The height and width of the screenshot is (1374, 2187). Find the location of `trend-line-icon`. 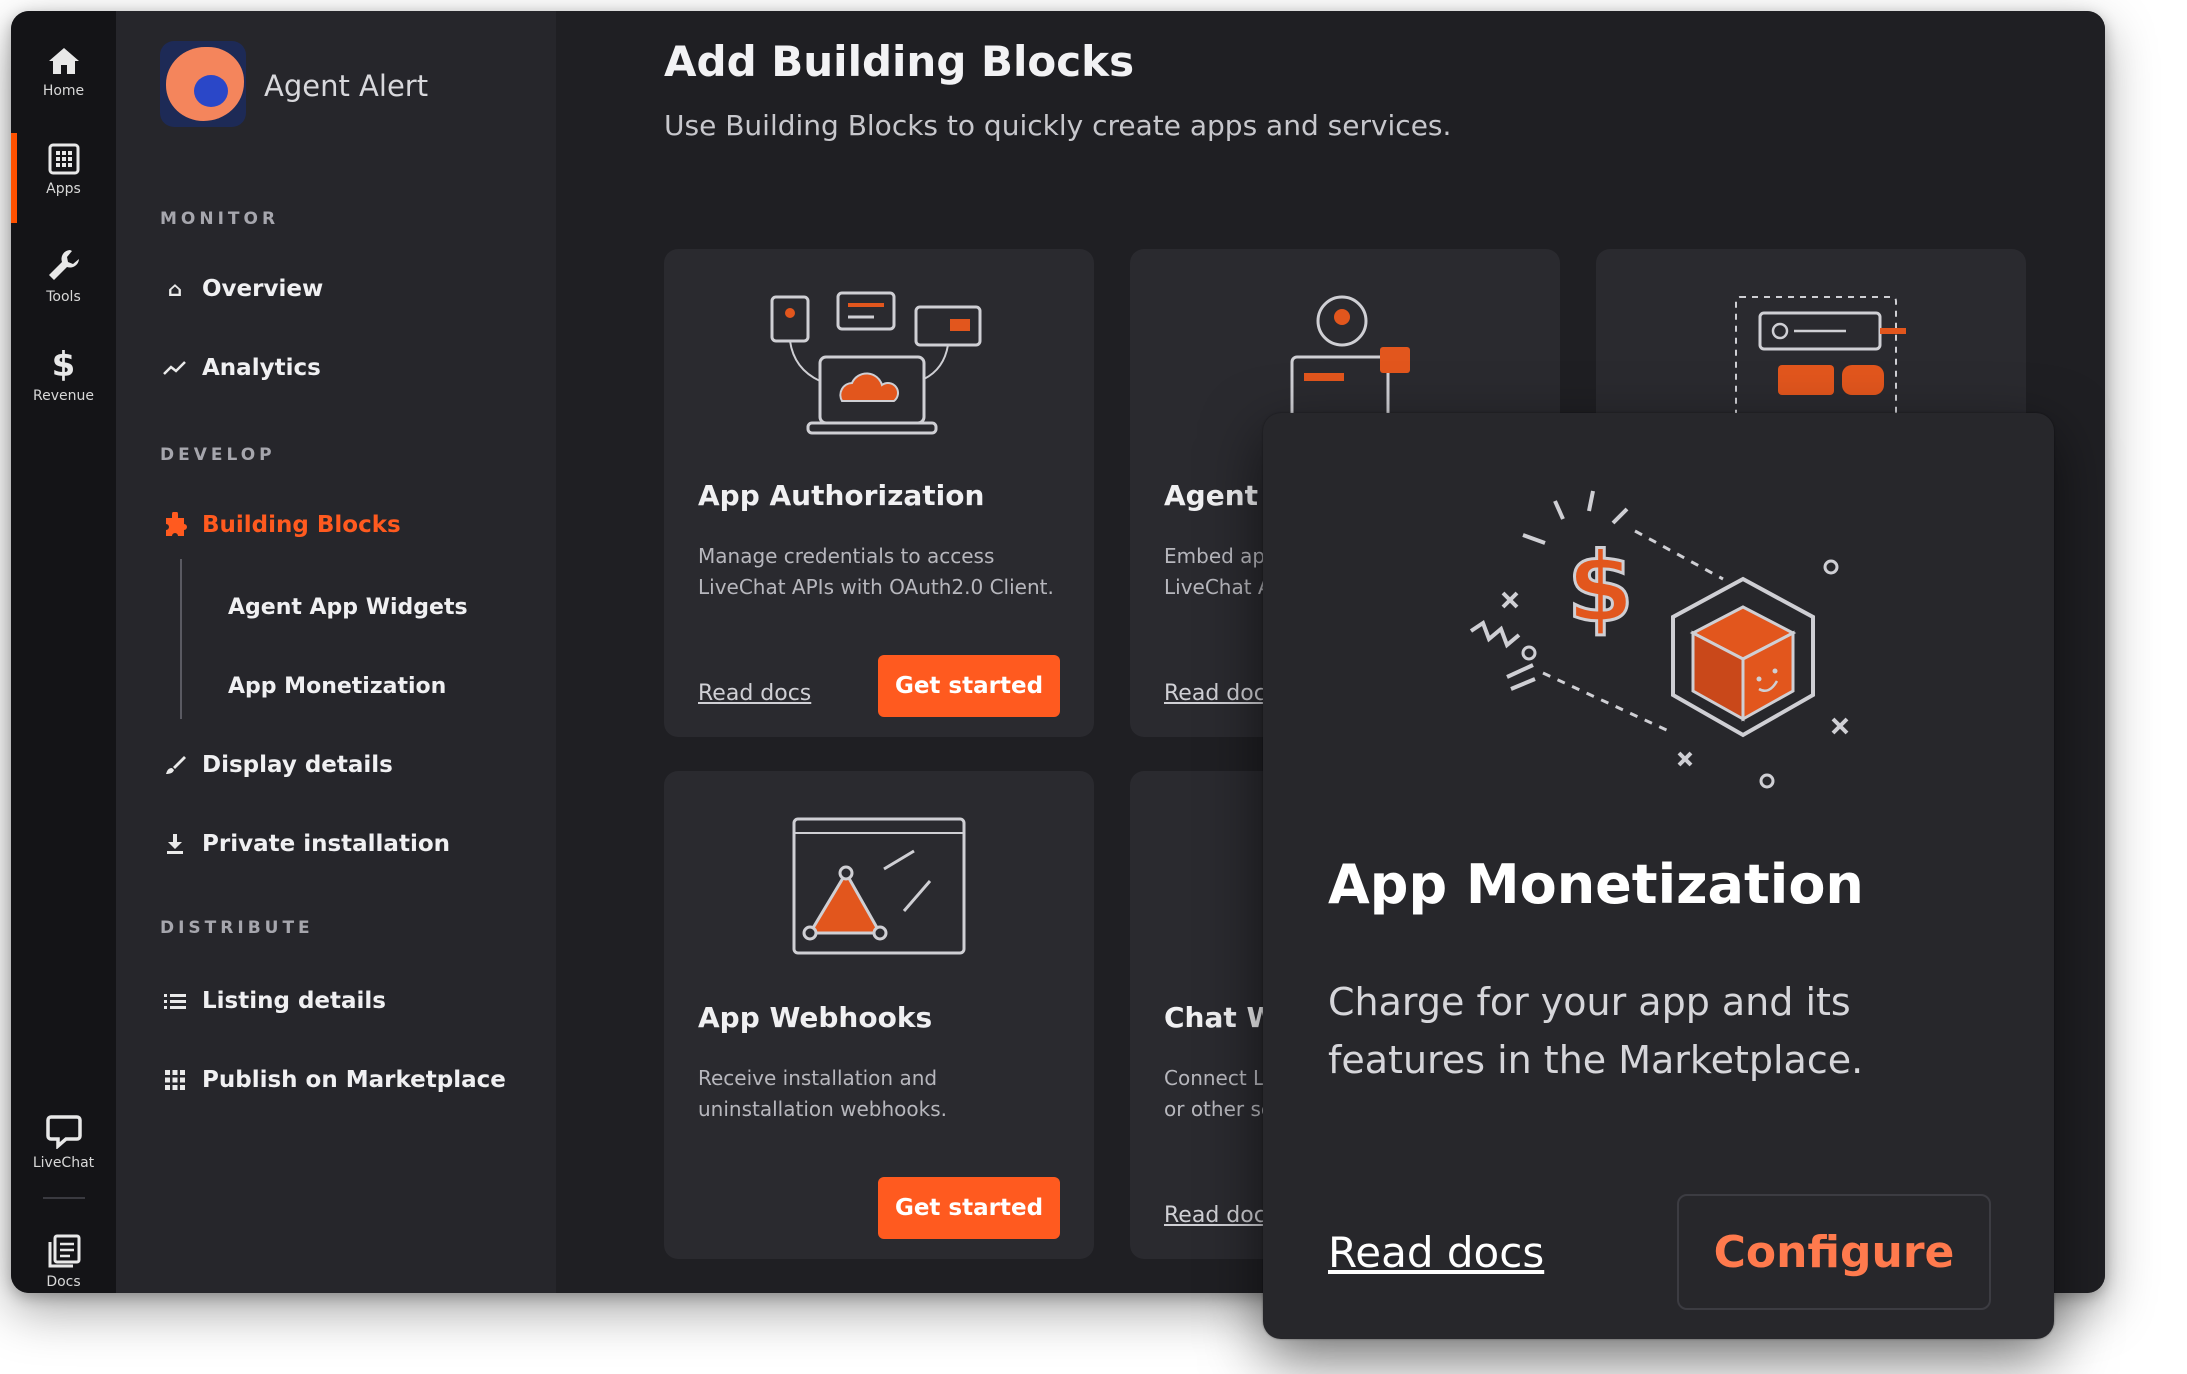

trend-line-icon is located at coordinates (175, 368).